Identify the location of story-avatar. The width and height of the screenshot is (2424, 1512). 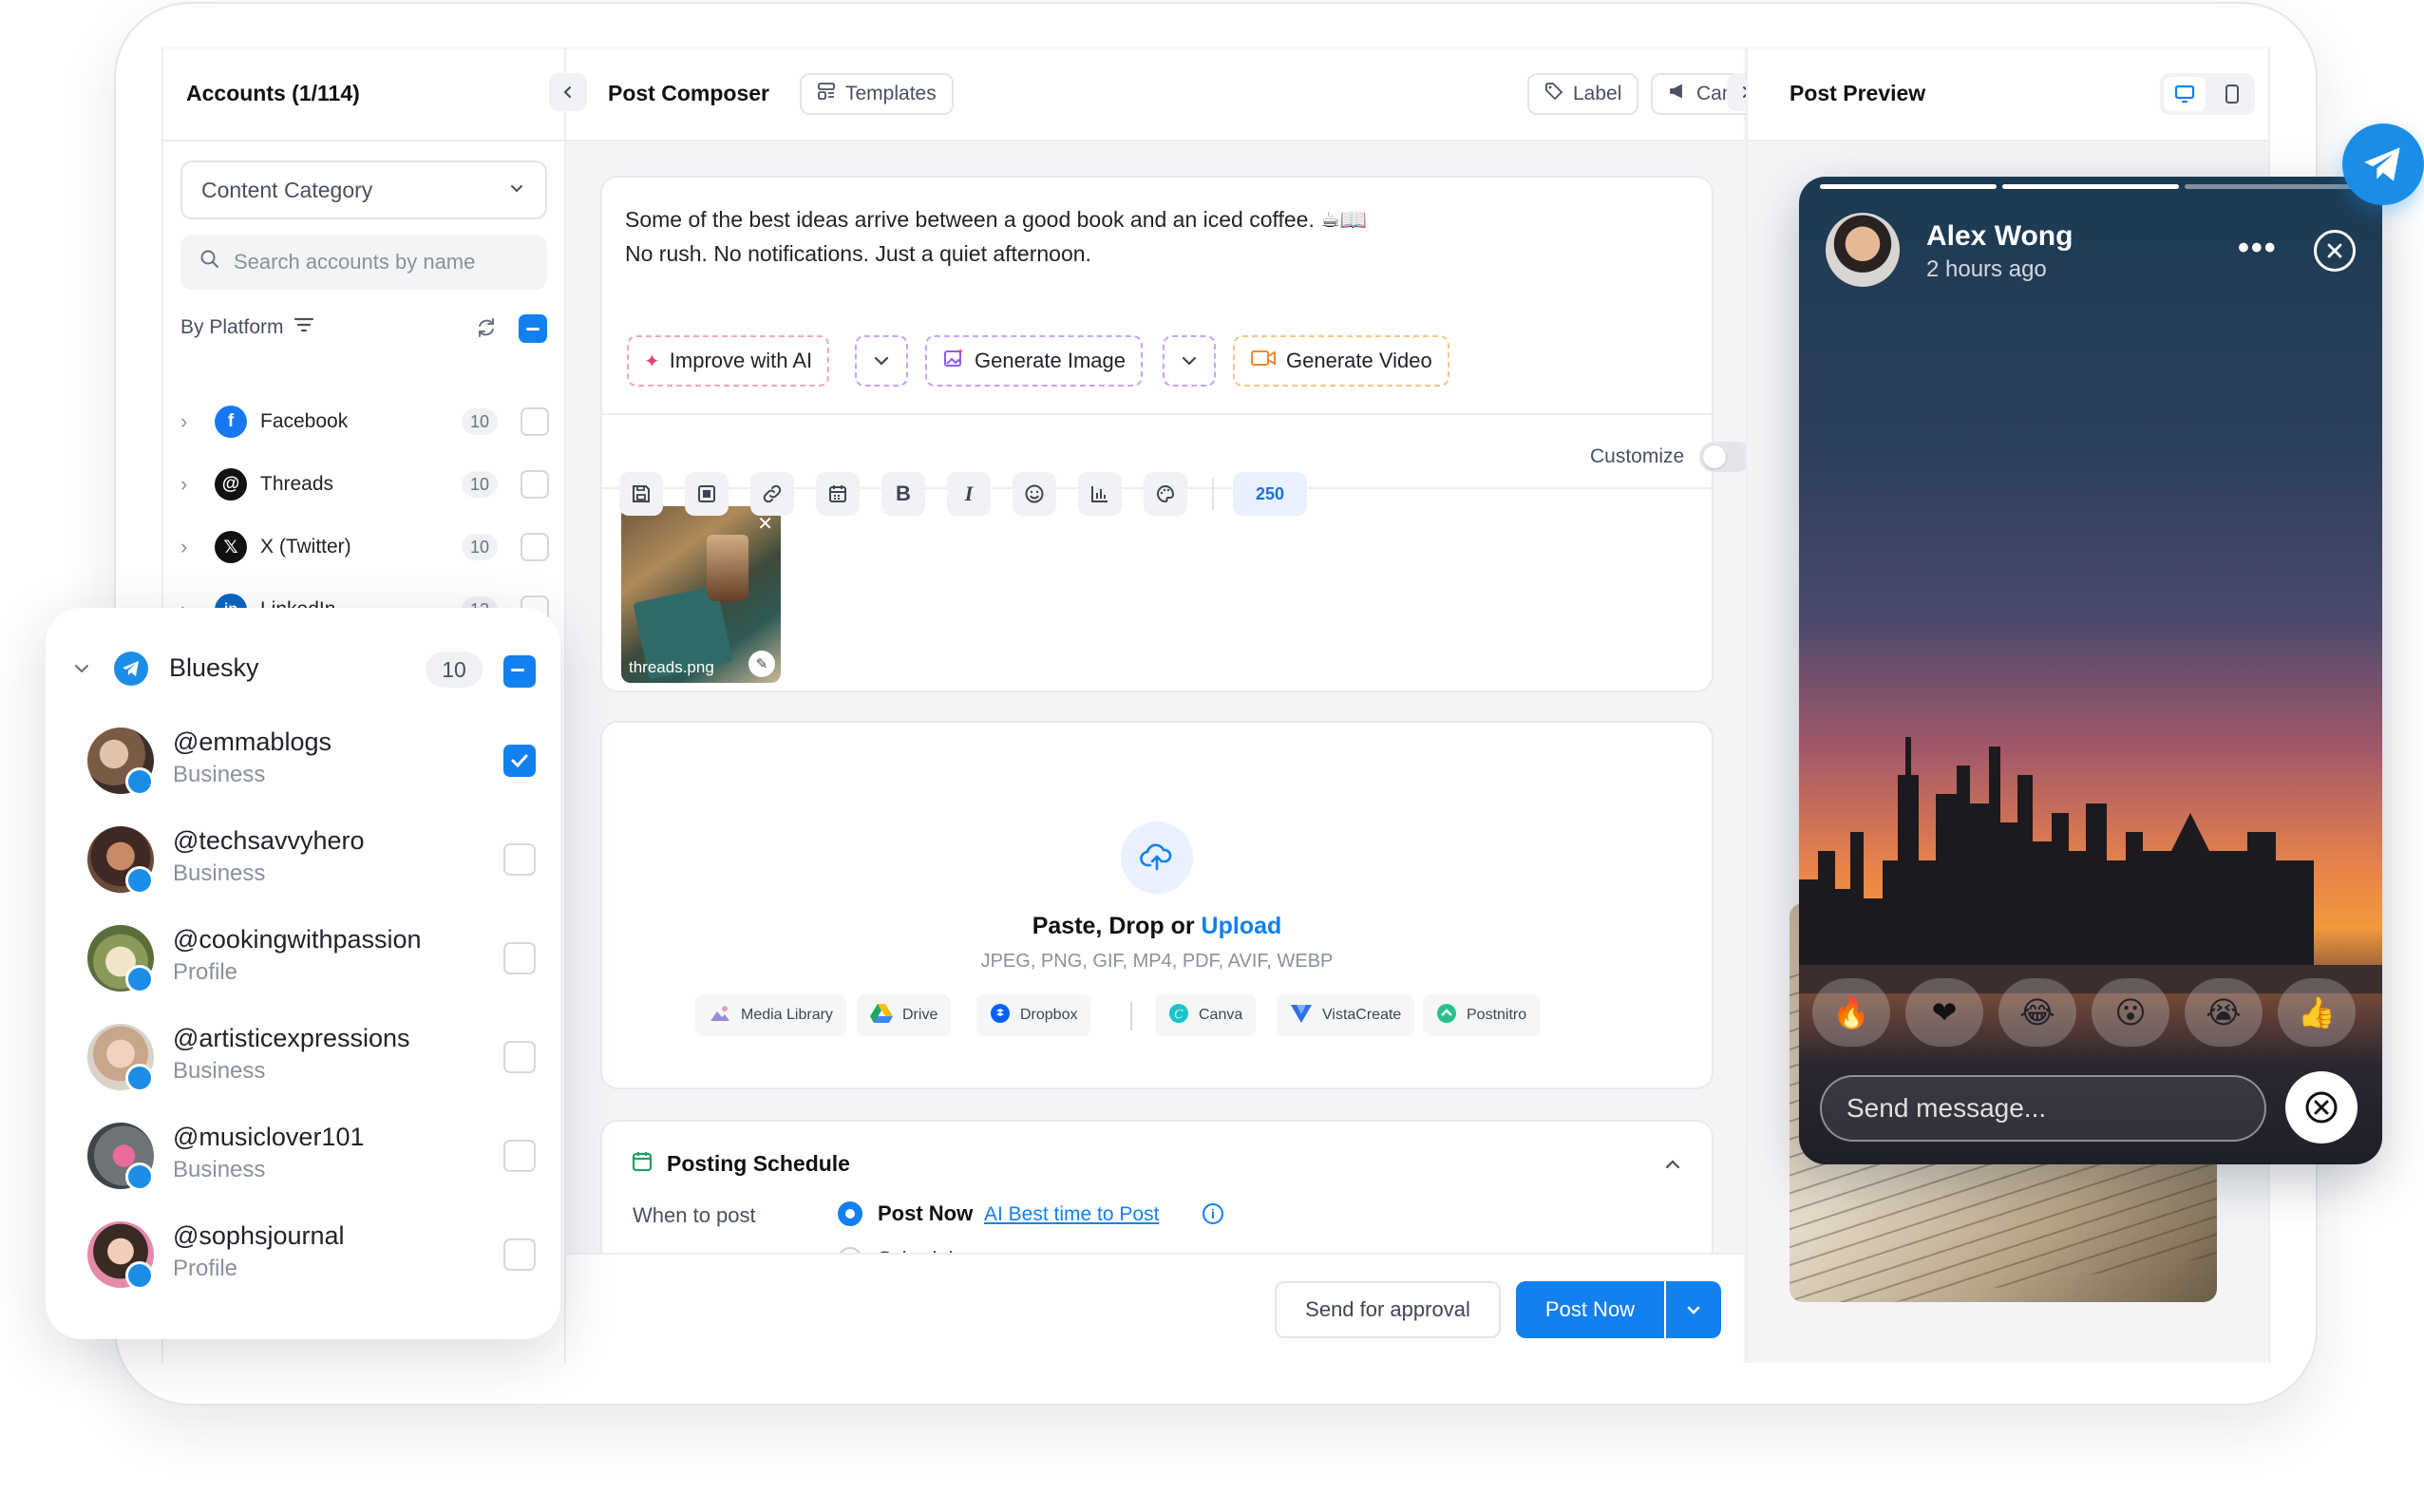
(1863, 250).